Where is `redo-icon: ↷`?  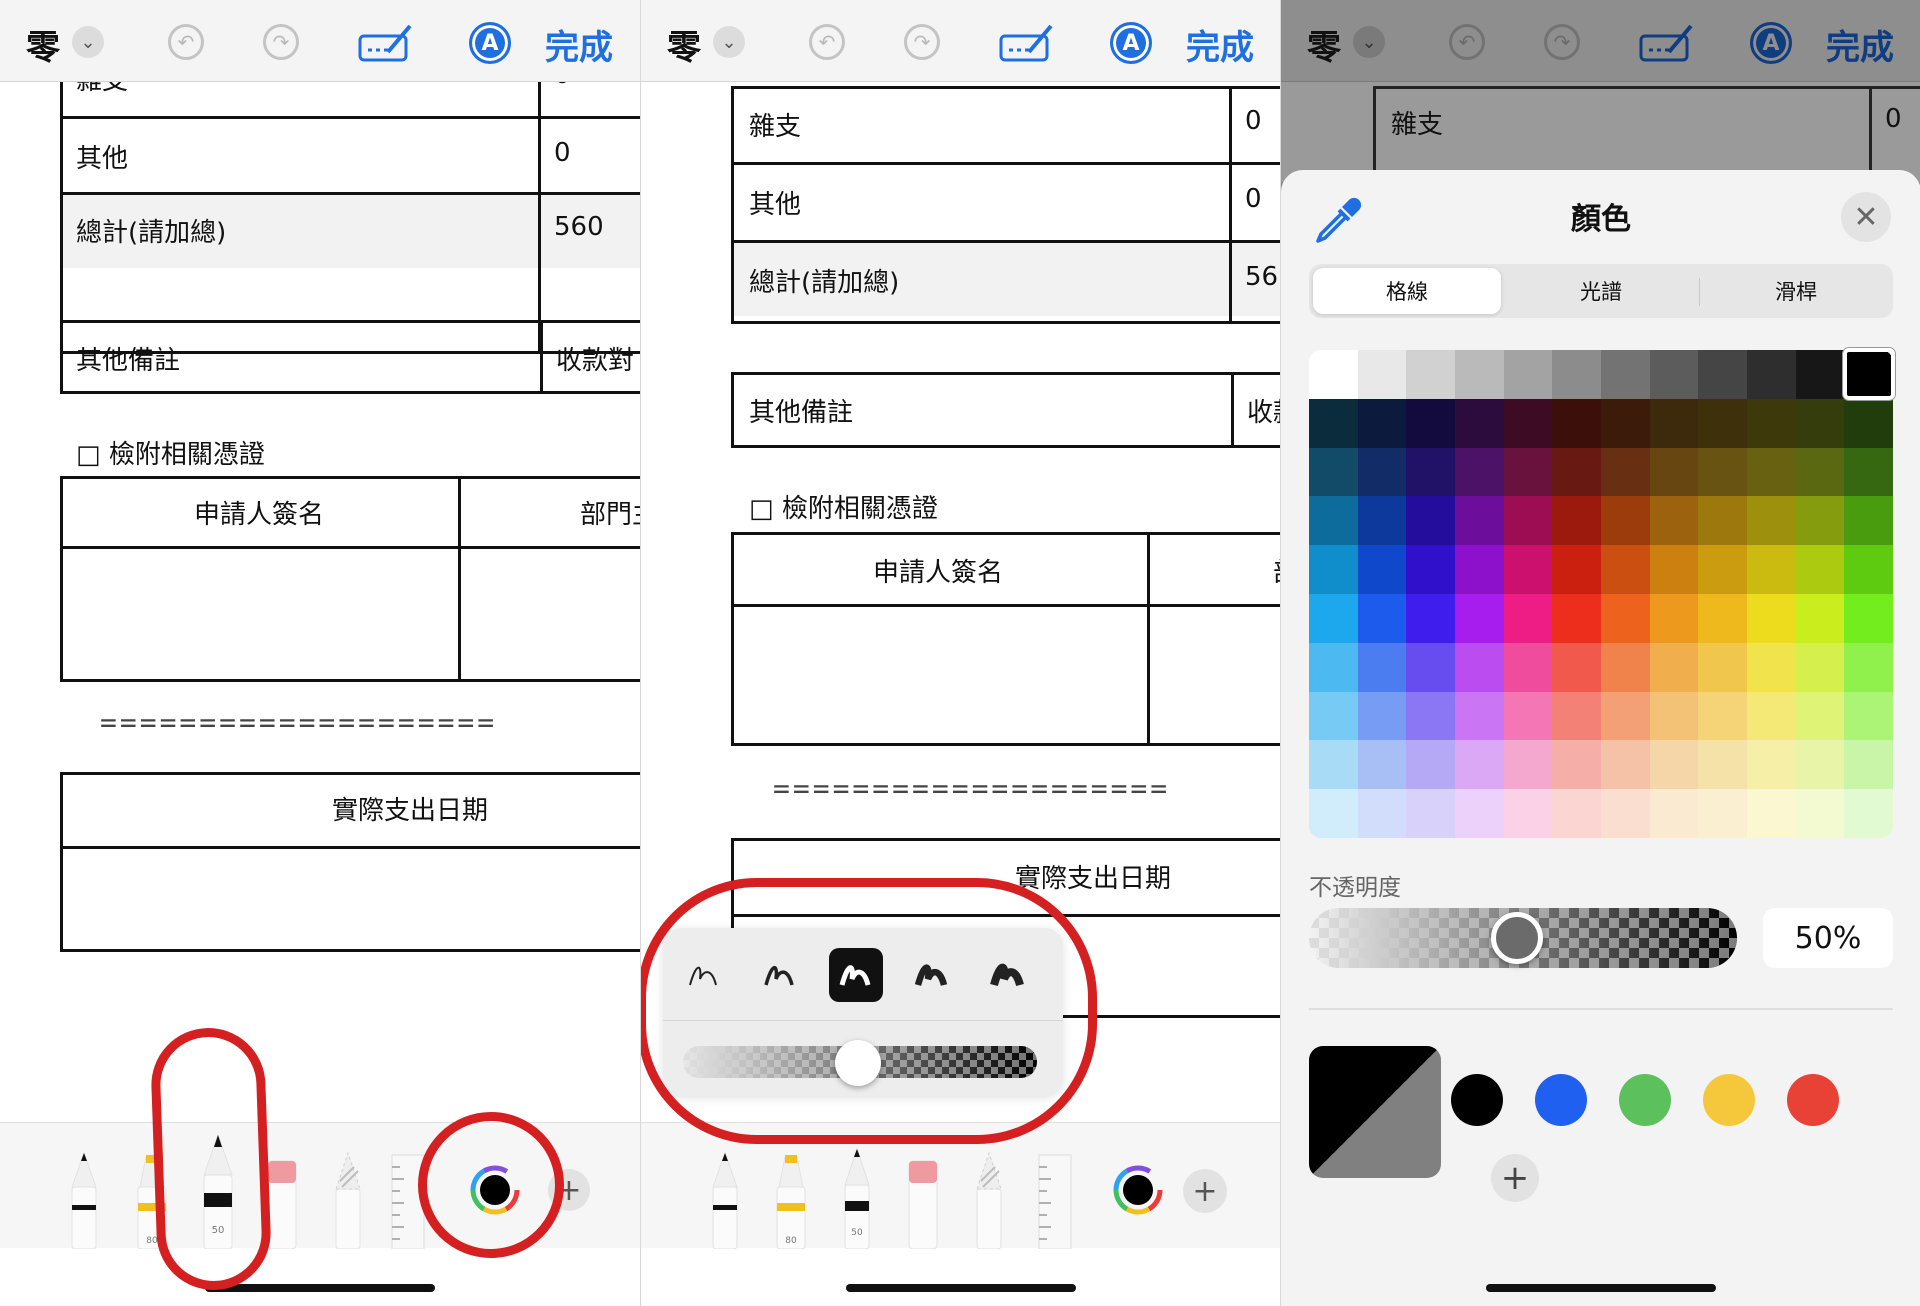 redo-icon: ↷ is located at coordinates (922, 42).